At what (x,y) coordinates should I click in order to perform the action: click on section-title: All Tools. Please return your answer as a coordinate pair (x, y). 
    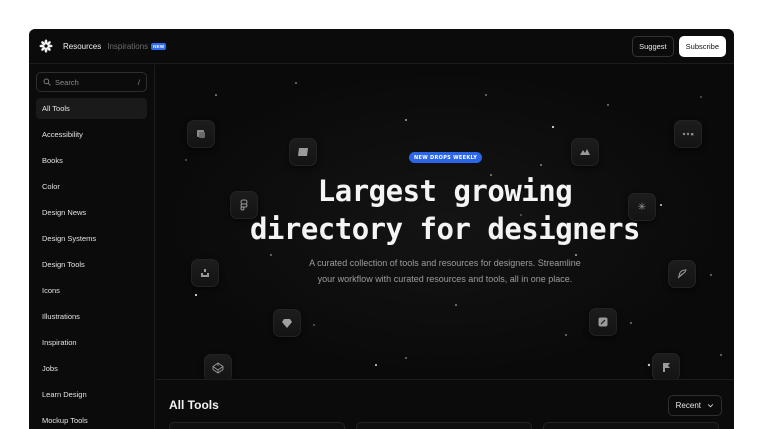
    Looking at the image, I should click on (194, 405).